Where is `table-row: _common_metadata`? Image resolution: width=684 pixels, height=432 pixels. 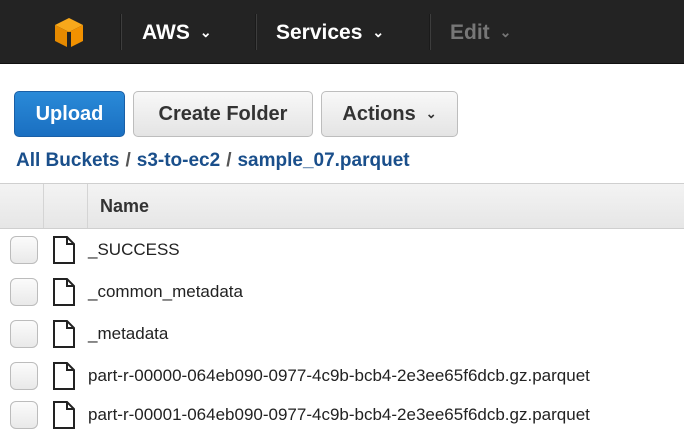 table-row: _common_metadata is located at coordinates (342, 292).